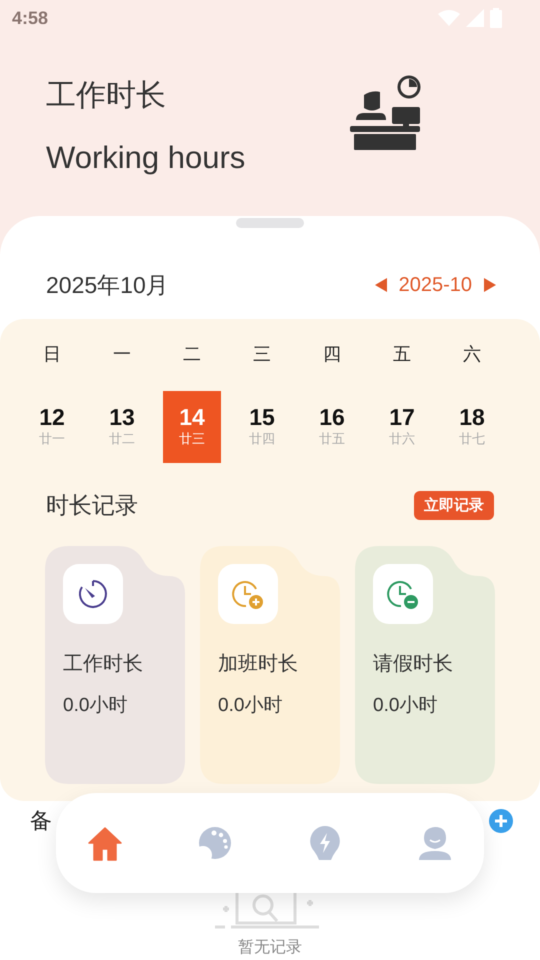 The image size is (540, 960). Describe the element at coordinates (435, 285) in the screenshot. I see `month-picker: 2025-10` at that location.